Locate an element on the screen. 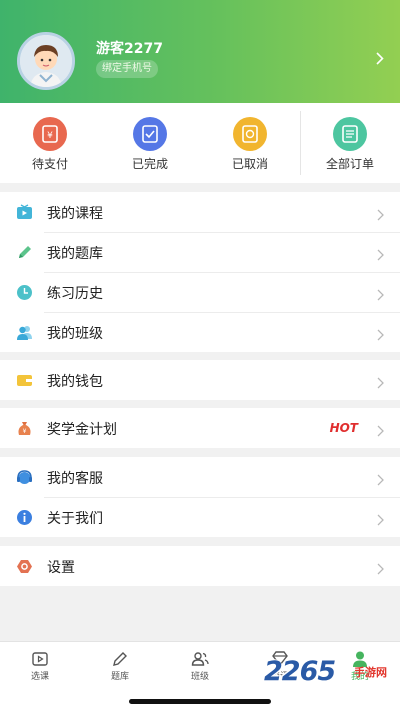 The height and width of the screenshot is (711, 400). order-all: 全部订单 is located at coordinates (350, 143).